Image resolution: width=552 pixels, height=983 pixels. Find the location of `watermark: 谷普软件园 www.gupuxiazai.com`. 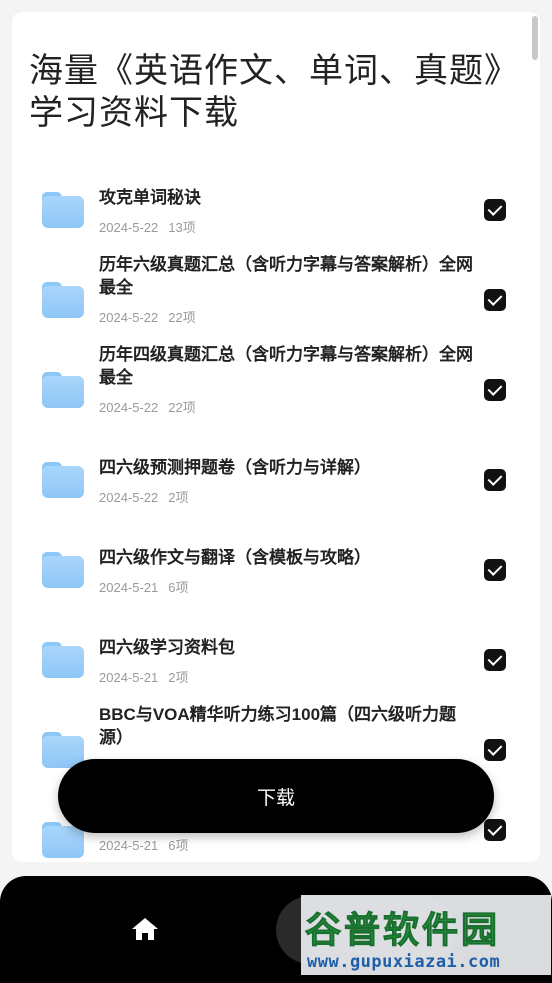

watermark: 谷普软件园 www.gupuxiazai.com is located at coordinates (426, 935).